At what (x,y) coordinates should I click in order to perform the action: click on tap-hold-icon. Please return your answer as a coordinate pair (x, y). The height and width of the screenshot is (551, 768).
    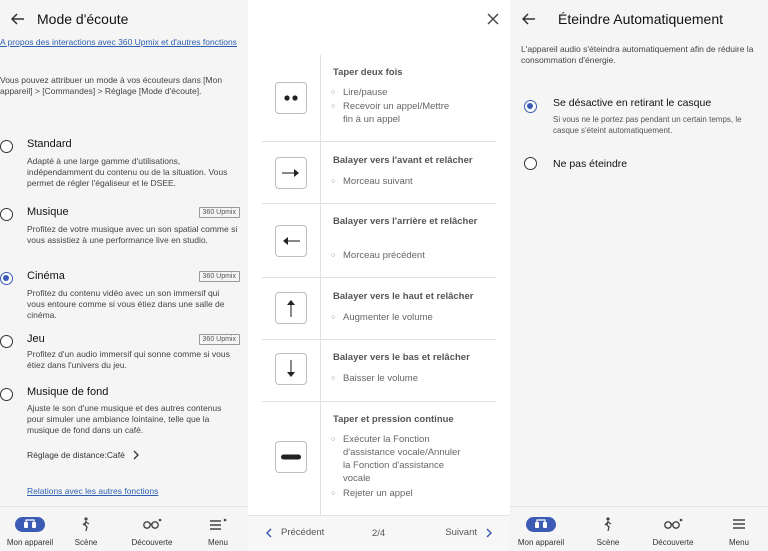
    Looking at the image, I should click on (291, 457).